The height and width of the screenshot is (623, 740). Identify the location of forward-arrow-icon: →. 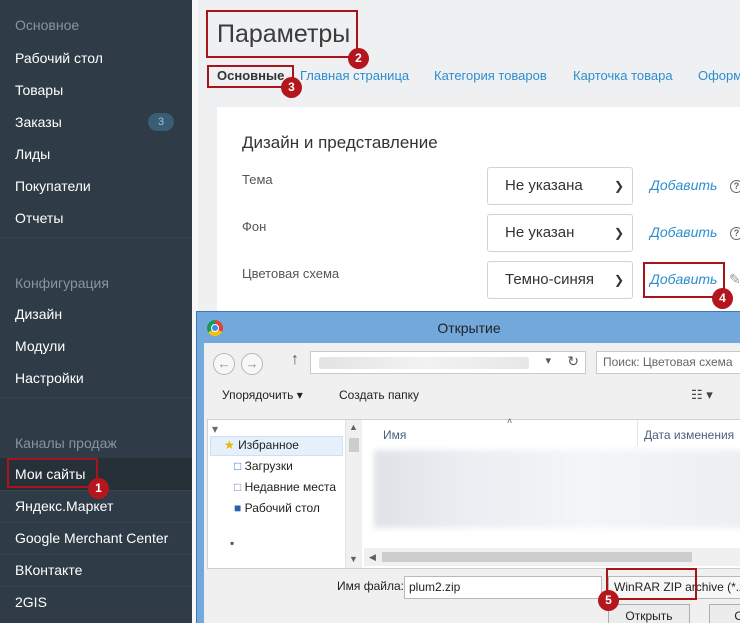
(252, 364).